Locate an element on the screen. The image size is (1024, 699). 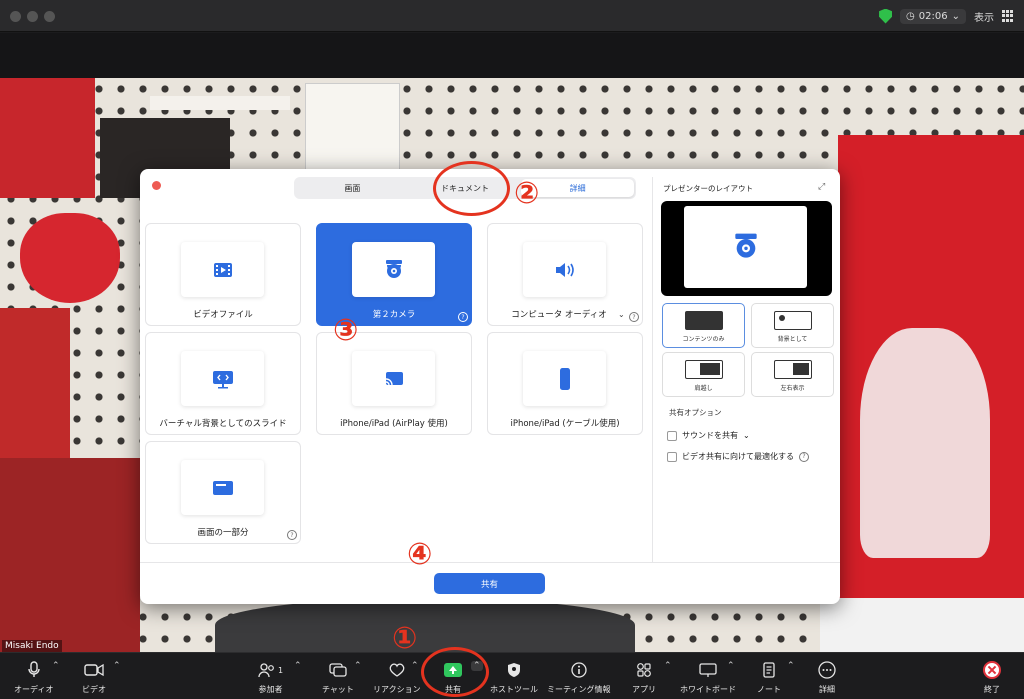
card-cable: iPhone/iPad (ケーブル使用) is located at coordinates (565, 383).